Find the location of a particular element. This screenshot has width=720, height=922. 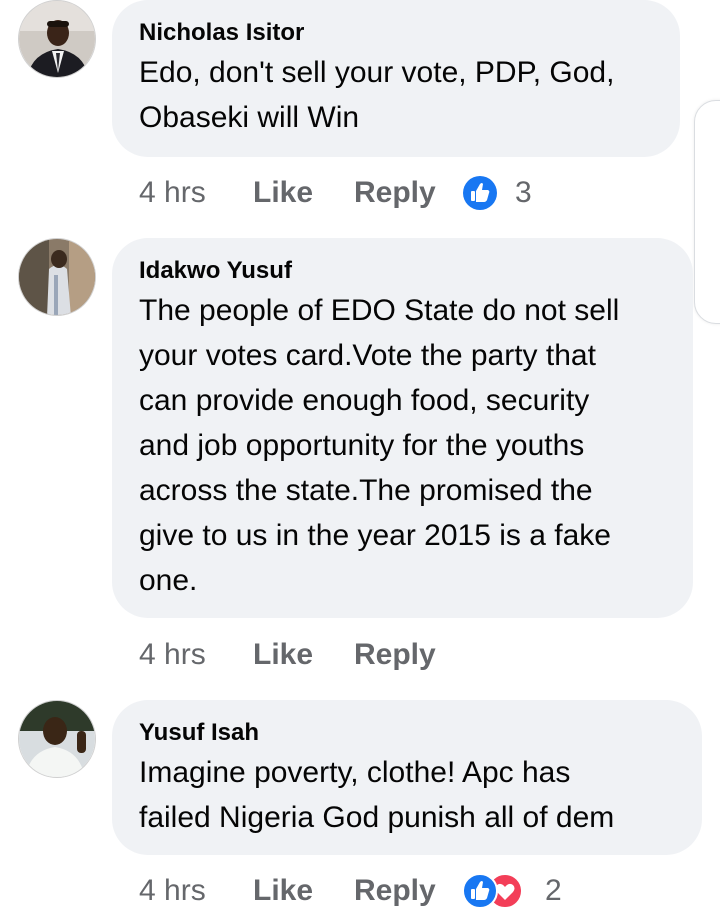

reaction-count: 2 is located at coordinates (553, 890).